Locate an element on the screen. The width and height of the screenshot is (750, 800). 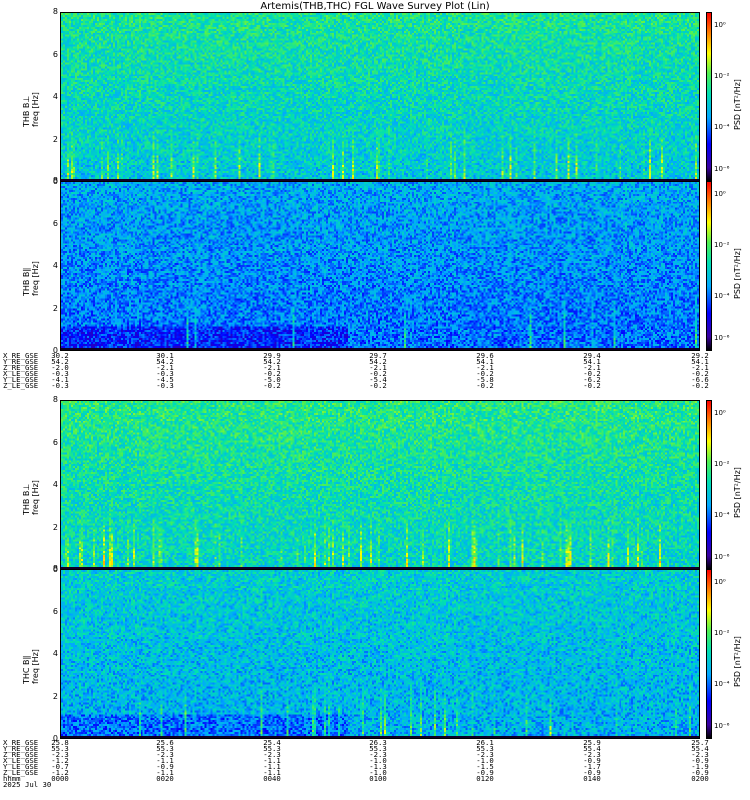
ephemeris-cell: 0000 is located at coordinates (60, 778).